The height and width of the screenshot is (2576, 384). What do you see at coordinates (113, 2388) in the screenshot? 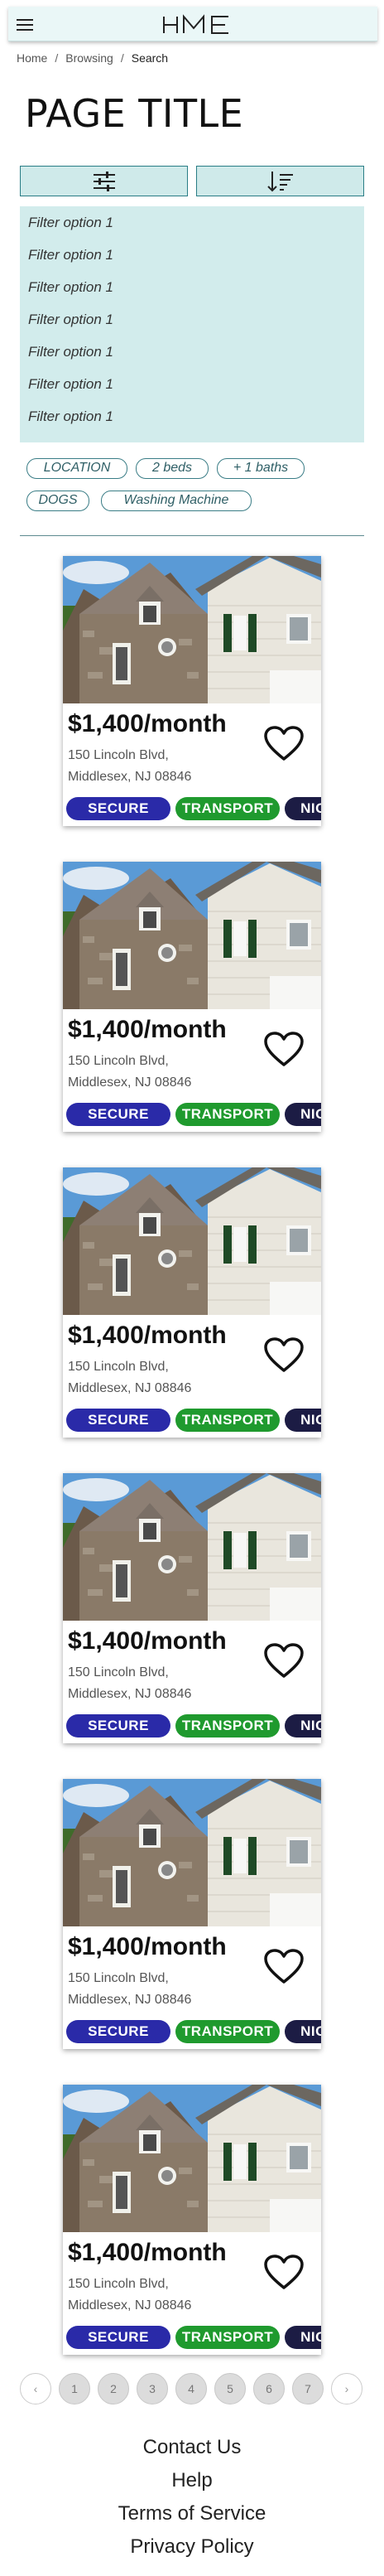
I see `page-button: 2` at bounding box center [113, 2388].